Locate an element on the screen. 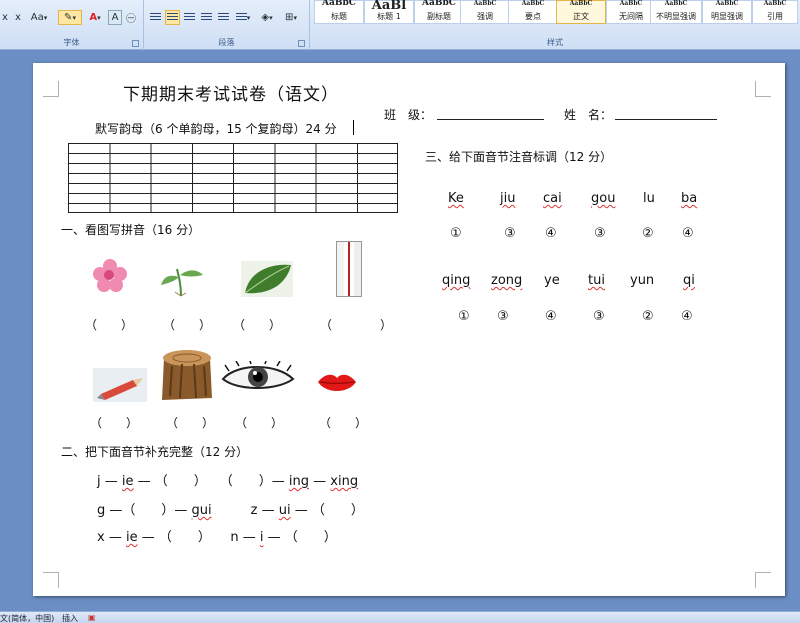 The height and width of the screenshot is (623, 800). tone-syllable: gou is located at coordinates (603, 198).